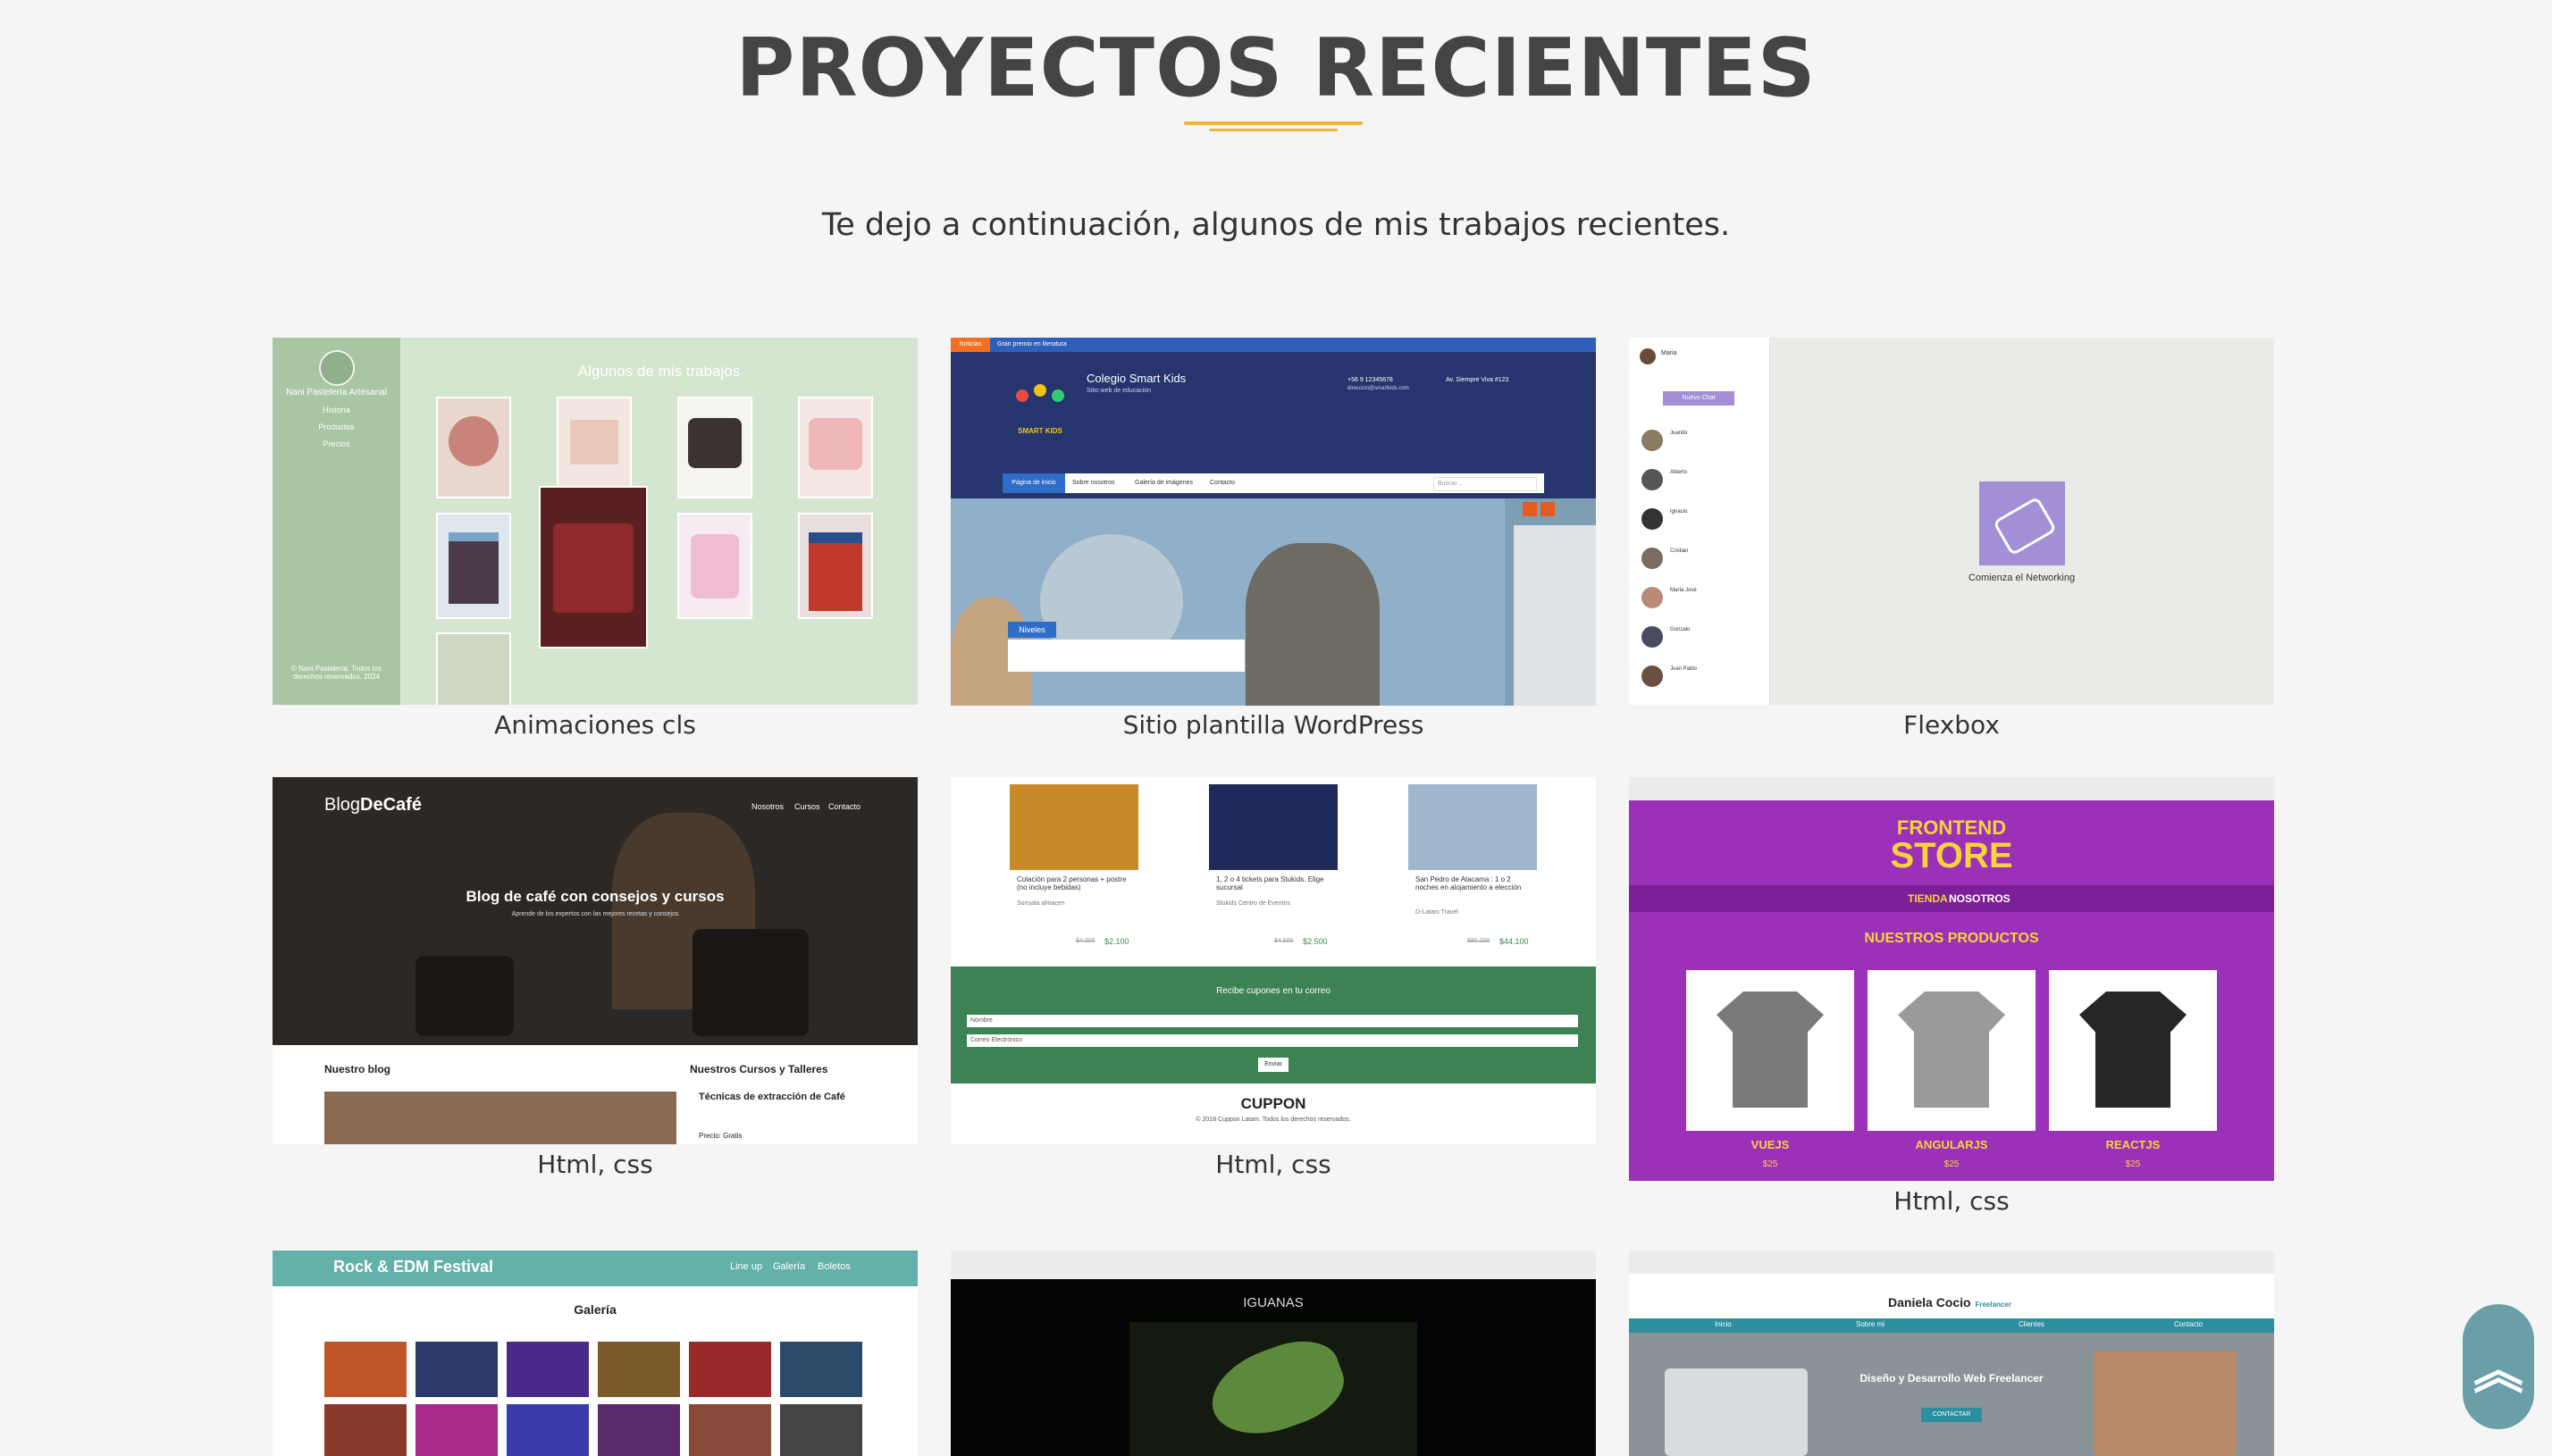 This screenshot has height=1456, width=2552. I want to click on title-underline, so click(1273, 126).